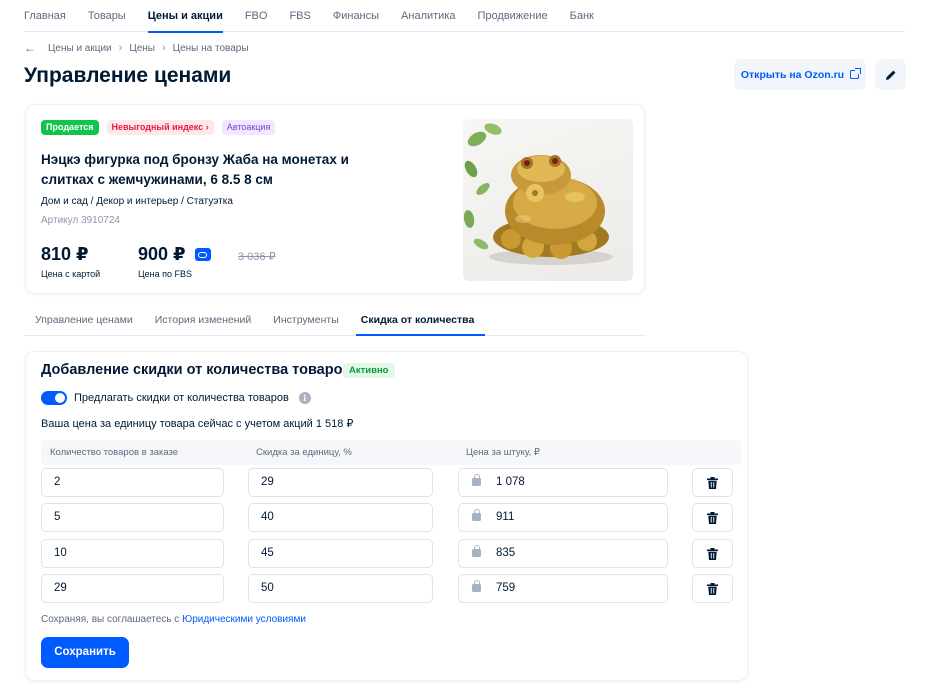 This screenshot has height=695, width=926. I want to click on price-fbs-caption: Цена по FBS, so click(165, 274).